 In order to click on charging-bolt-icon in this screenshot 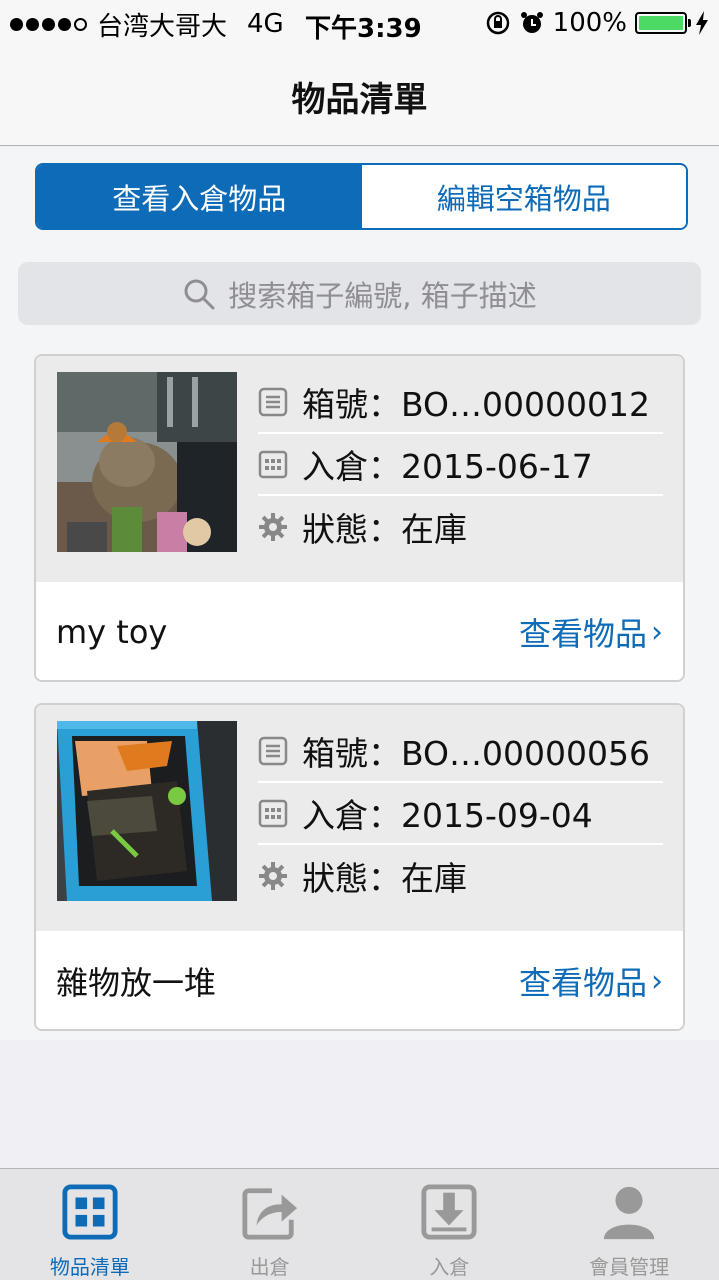, I will do `click(702, 23)`.